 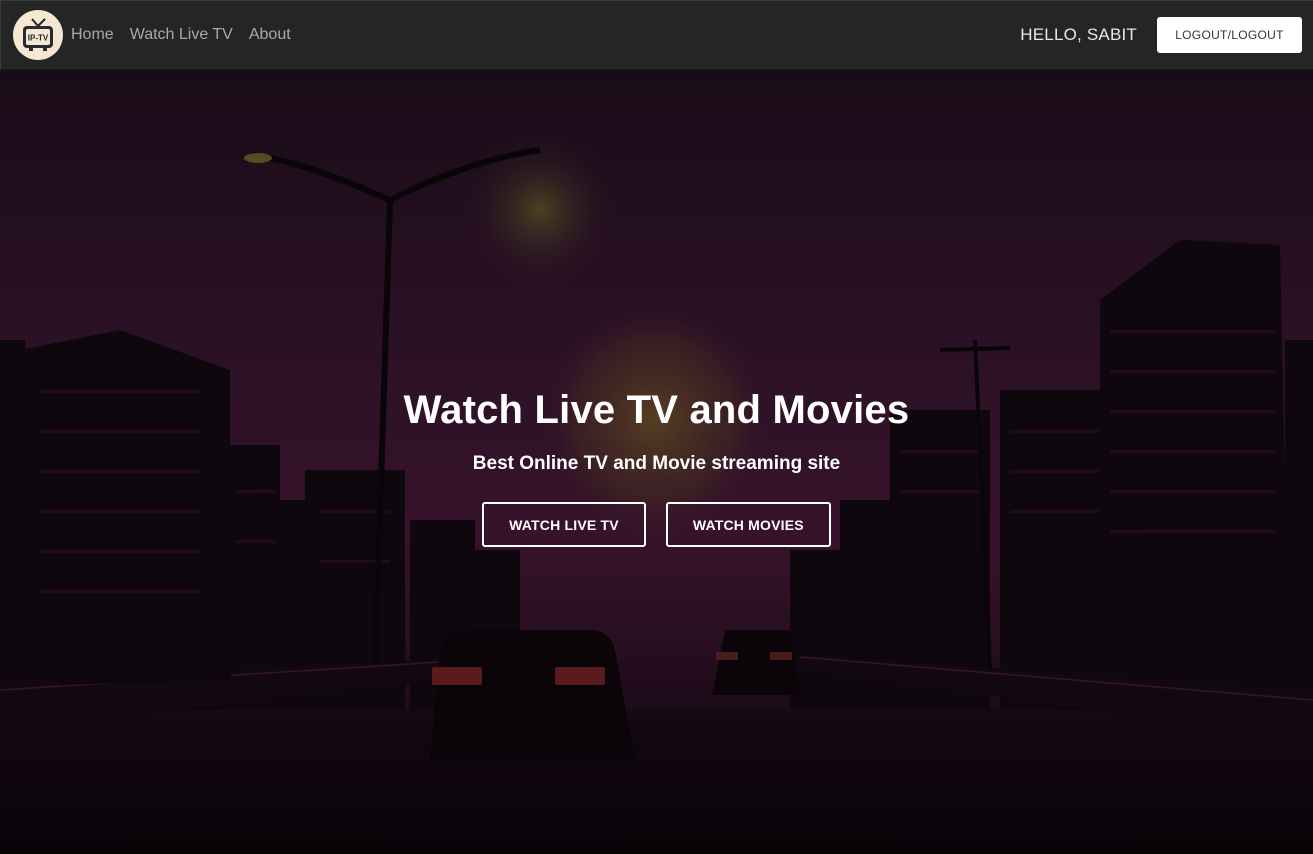 I want to click on nav-link-home: Home, so click(x=92, y=35).